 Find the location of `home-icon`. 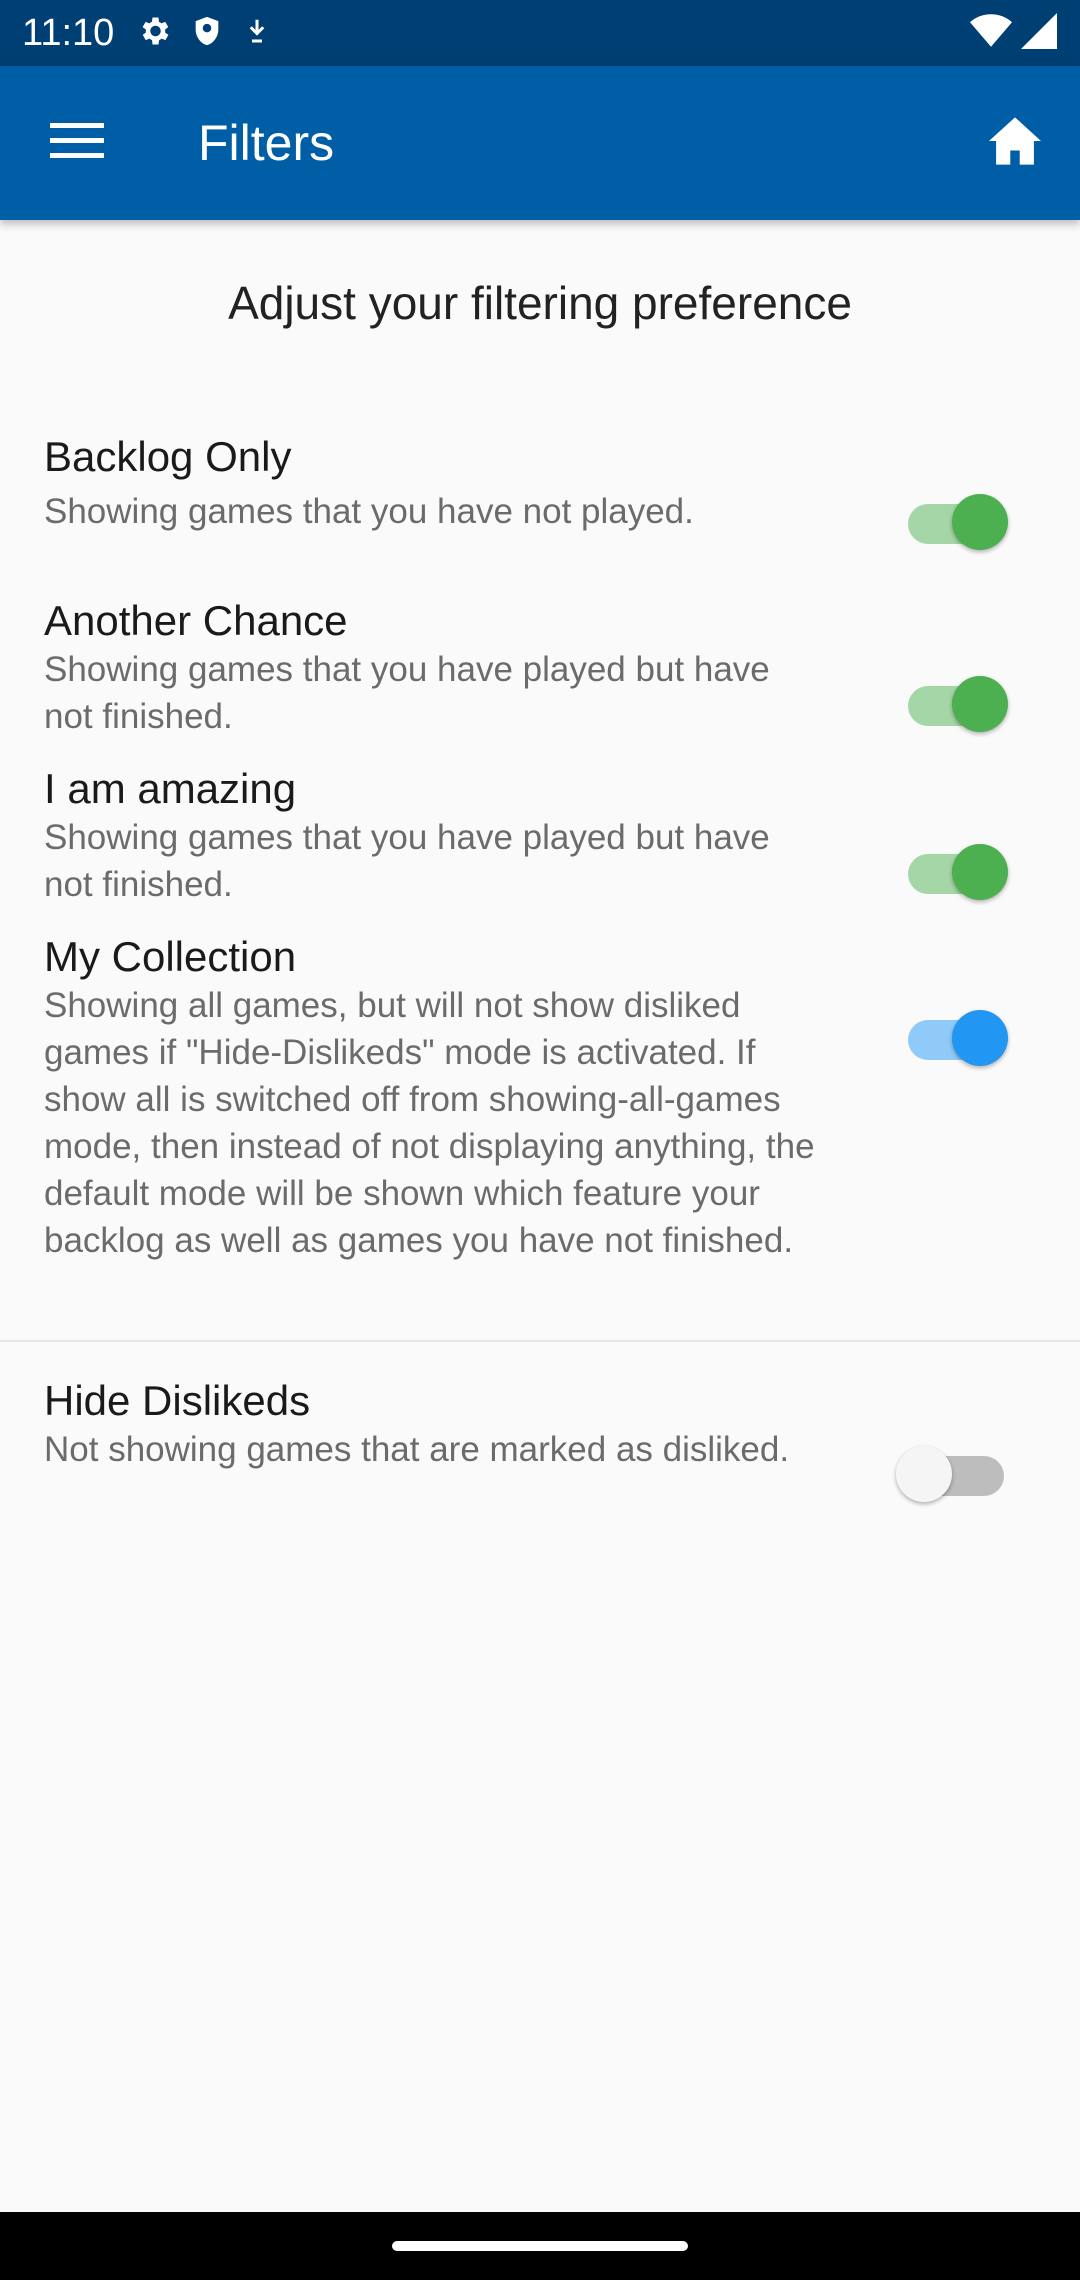

home-icon is located at coordinates (1015, 143).